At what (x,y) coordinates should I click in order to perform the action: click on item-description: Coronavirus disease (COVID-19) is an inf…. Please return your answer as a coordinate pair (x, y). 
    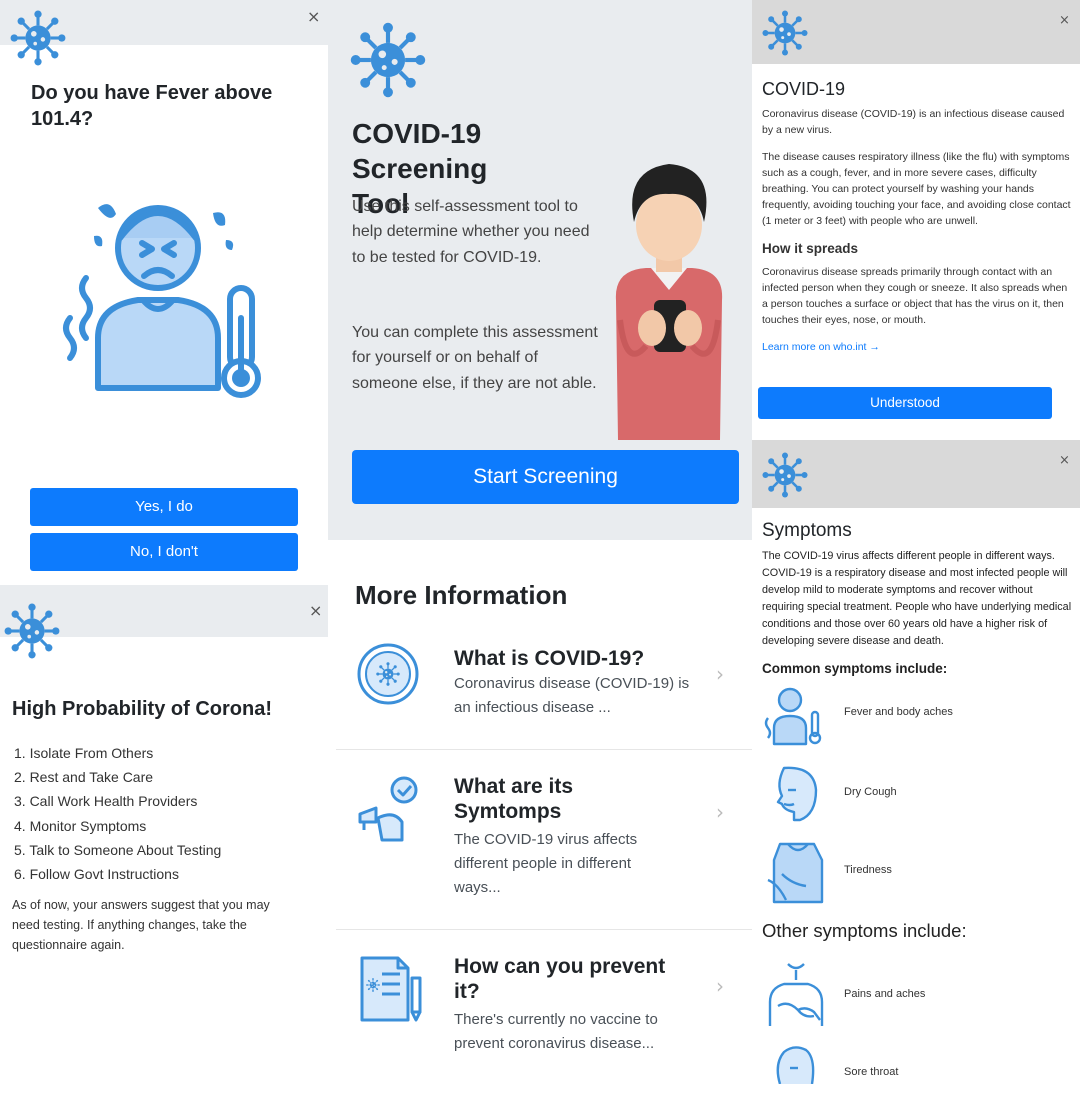
    Looking at the image, I should click on (572, 695).